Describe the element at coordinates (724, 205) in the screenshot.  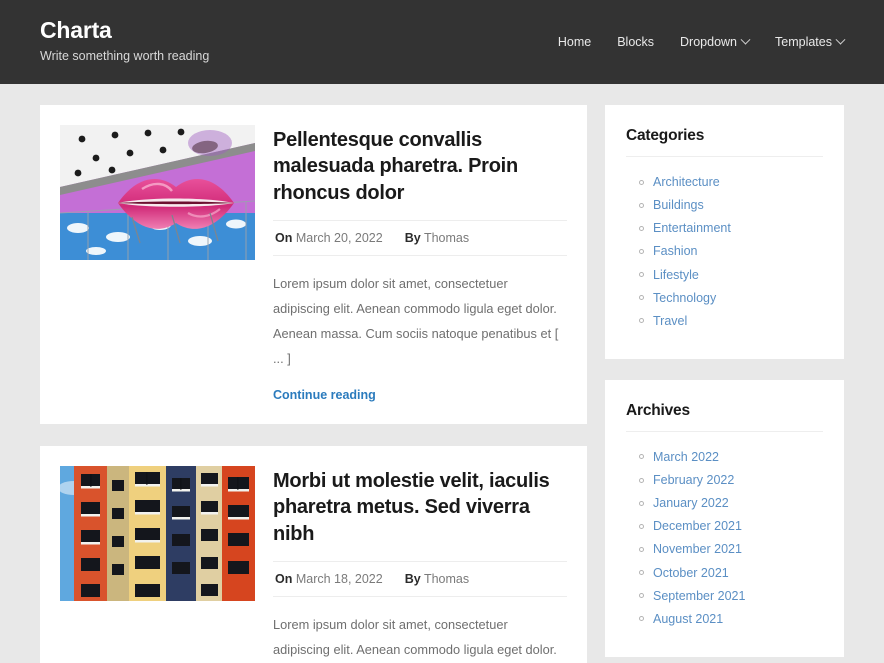
I see `list-item: Buildings` at that location.